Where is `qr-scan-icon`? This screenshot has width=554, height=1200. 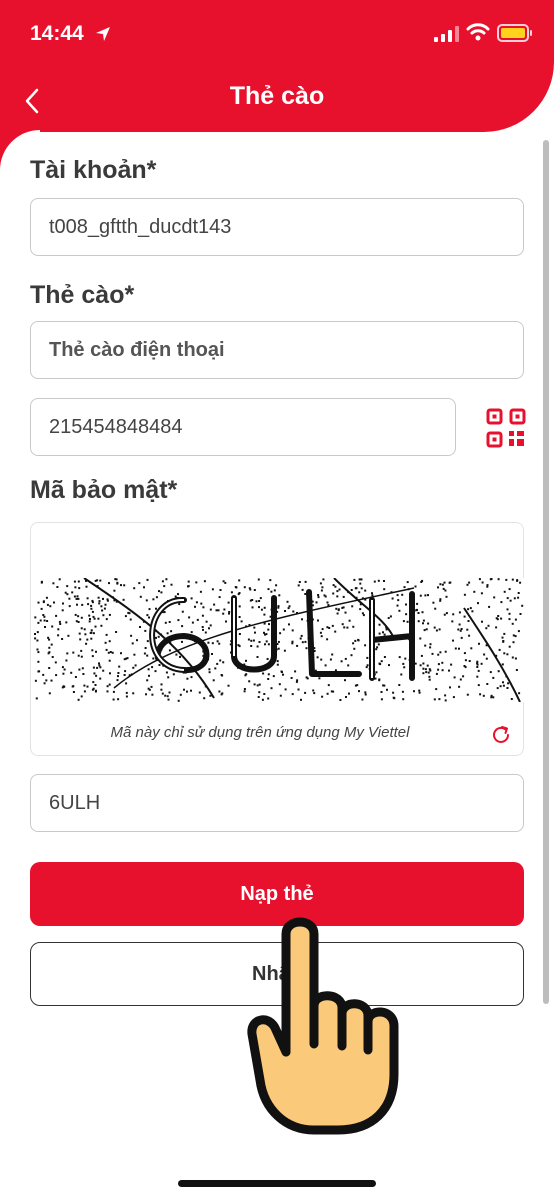
qr-scan-icon is located at coordinates (506, 428).